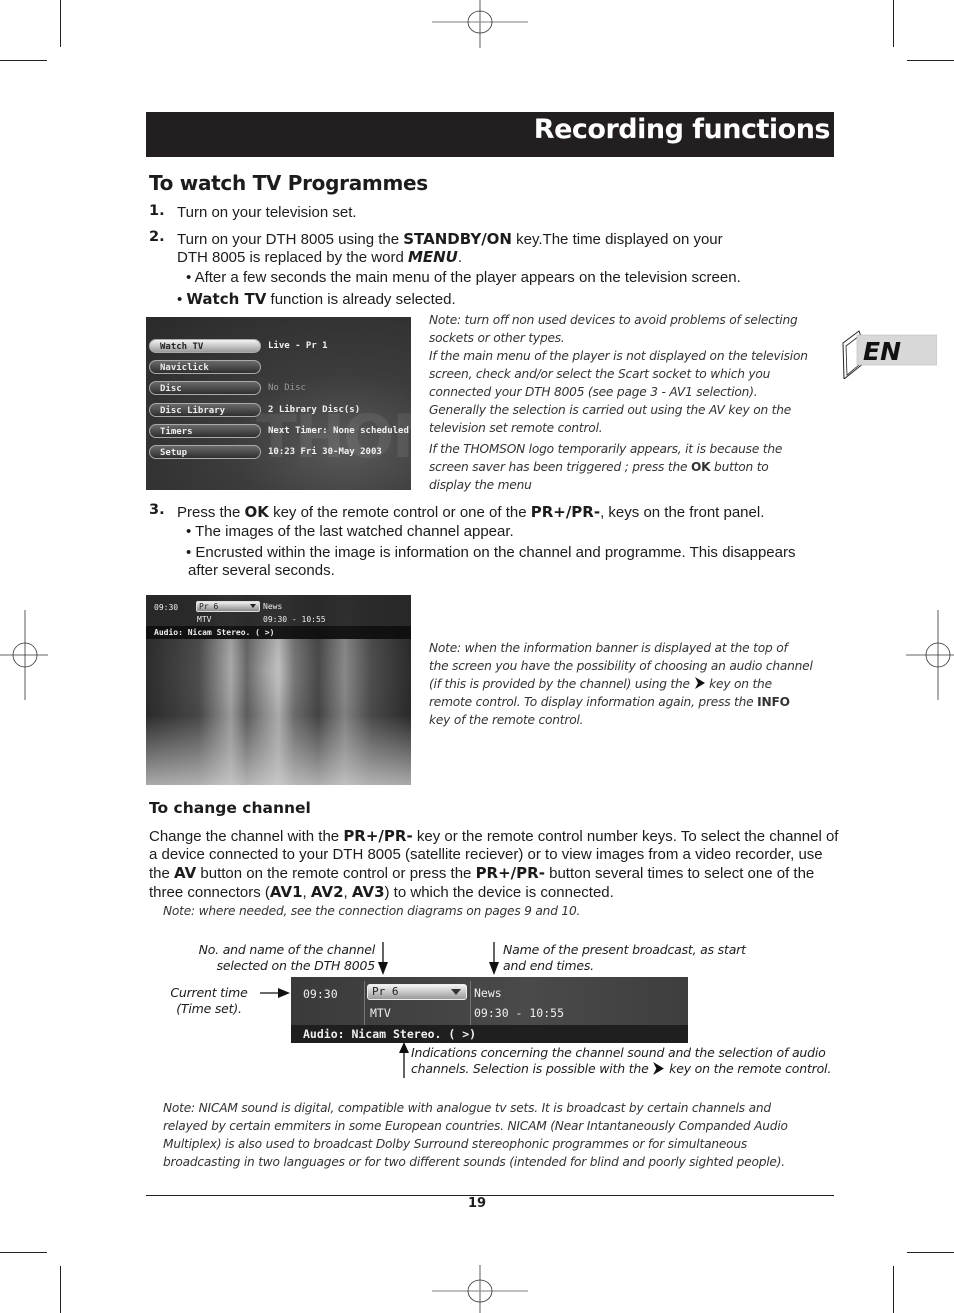 This screenshot has height=1313, width=954. What do you see at coordinates (211, 512) in the screenshot?
I see `text: Press the` at bounding box center [211, 512].